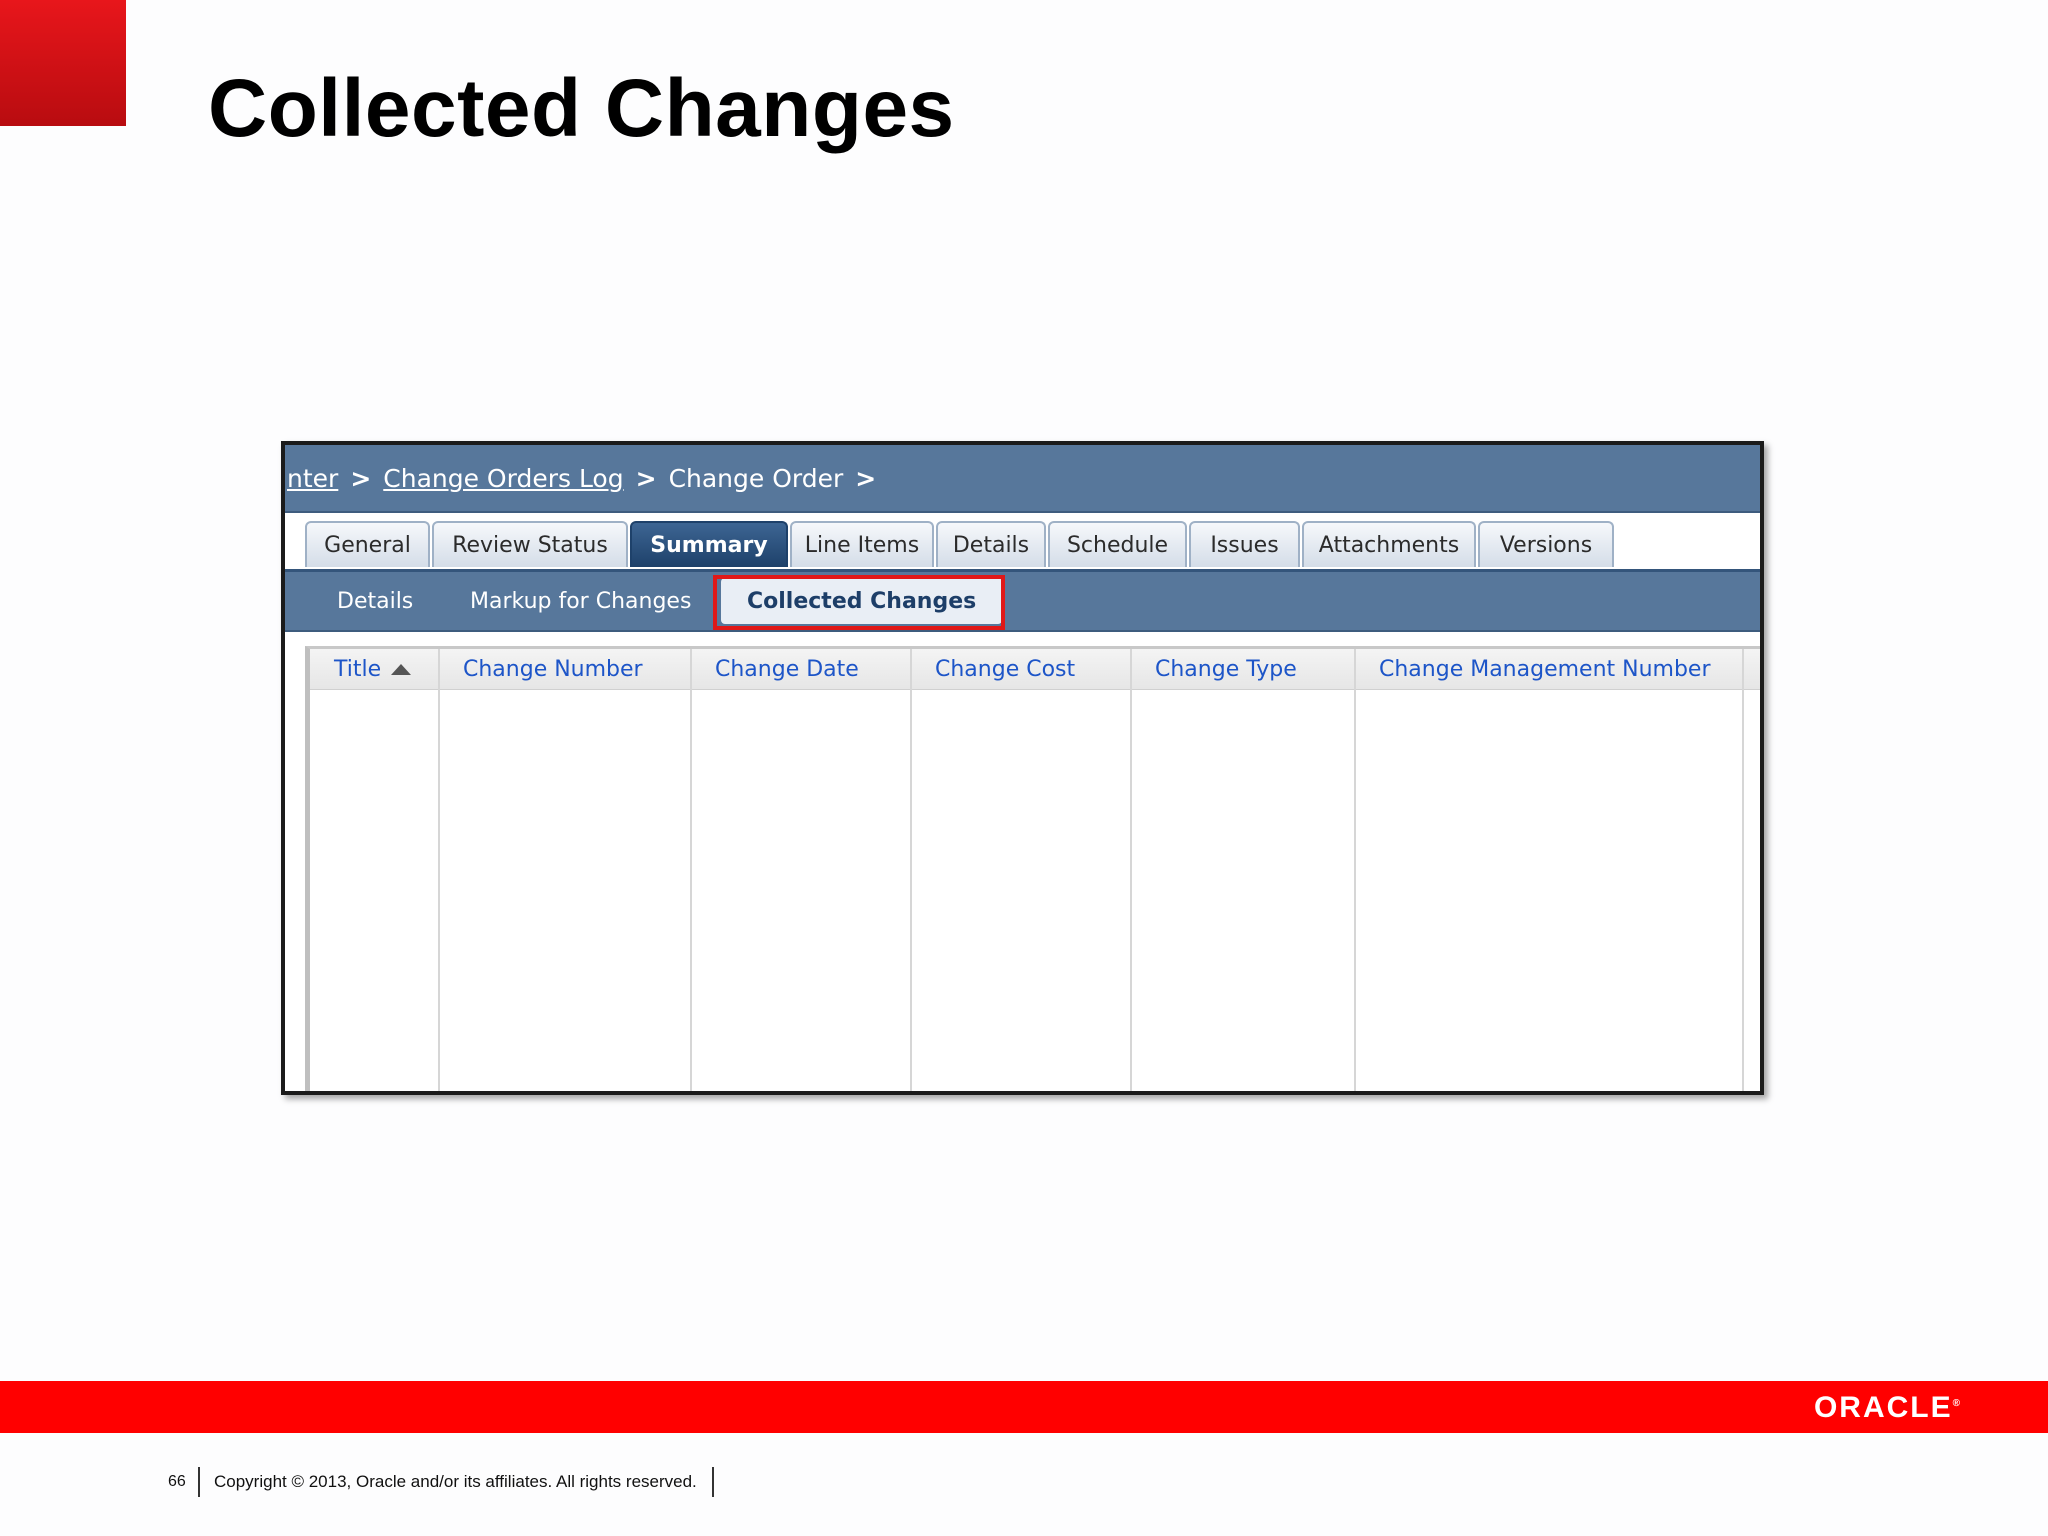 The image size is (2048, 1536). What do you see at coordinates (580, 601) in the screenshot?
I see `subtab-markup-for-changes: Markup for Changes` at bounding box center [580, 601].